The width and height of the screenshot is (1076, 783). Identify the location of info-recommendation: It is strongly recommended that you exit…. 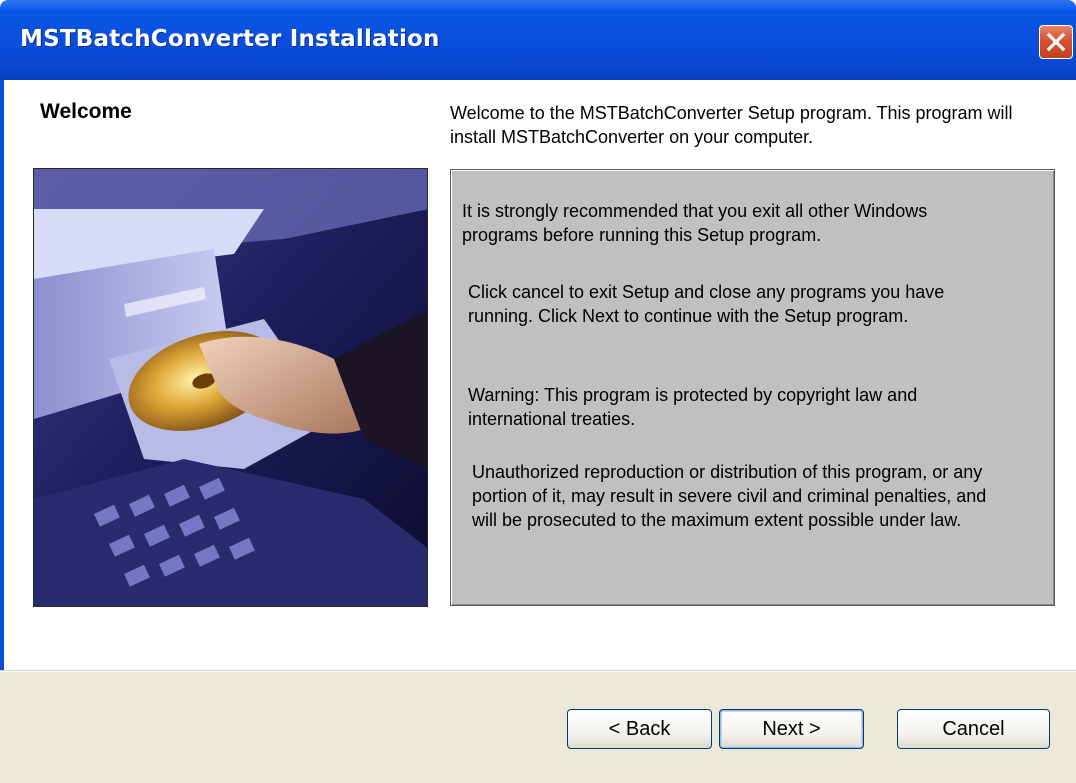
(695, 223).